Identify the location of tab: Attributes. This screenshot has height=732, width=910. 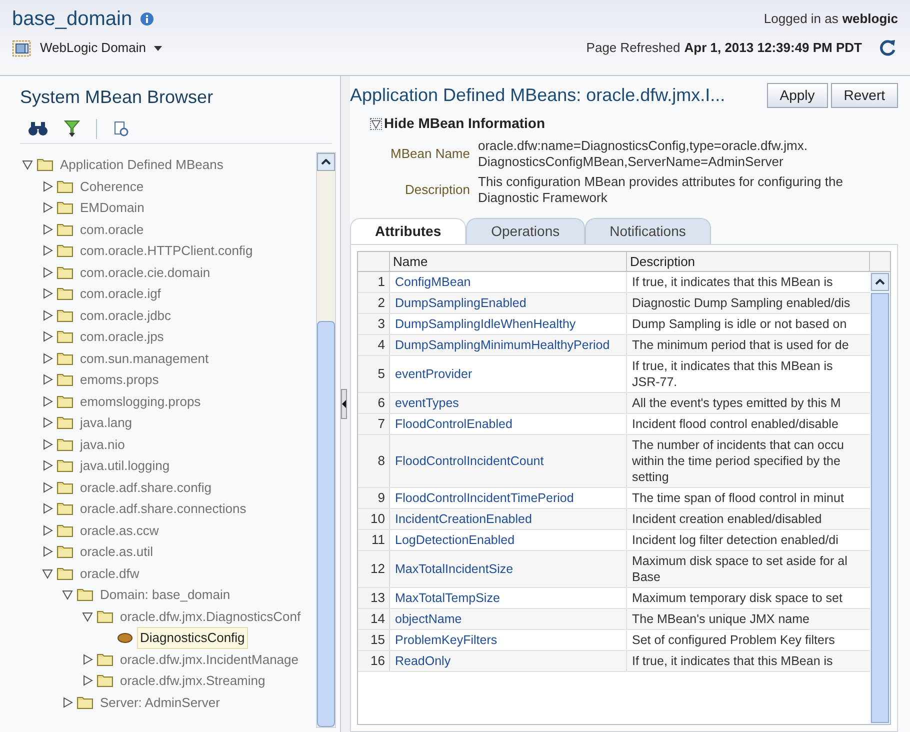
(408, 231).